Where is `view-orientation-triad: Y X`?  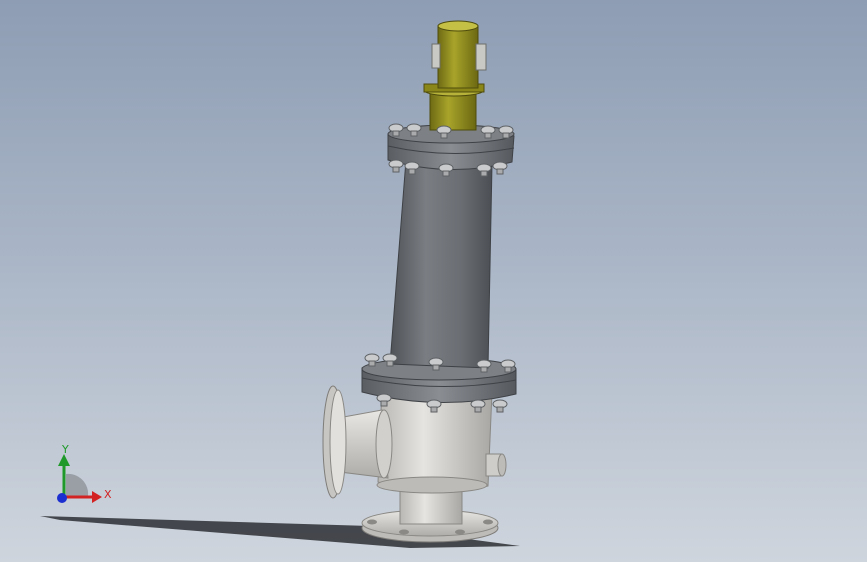 view-orientation-triad: Y X is located at coordinates (80, 475).